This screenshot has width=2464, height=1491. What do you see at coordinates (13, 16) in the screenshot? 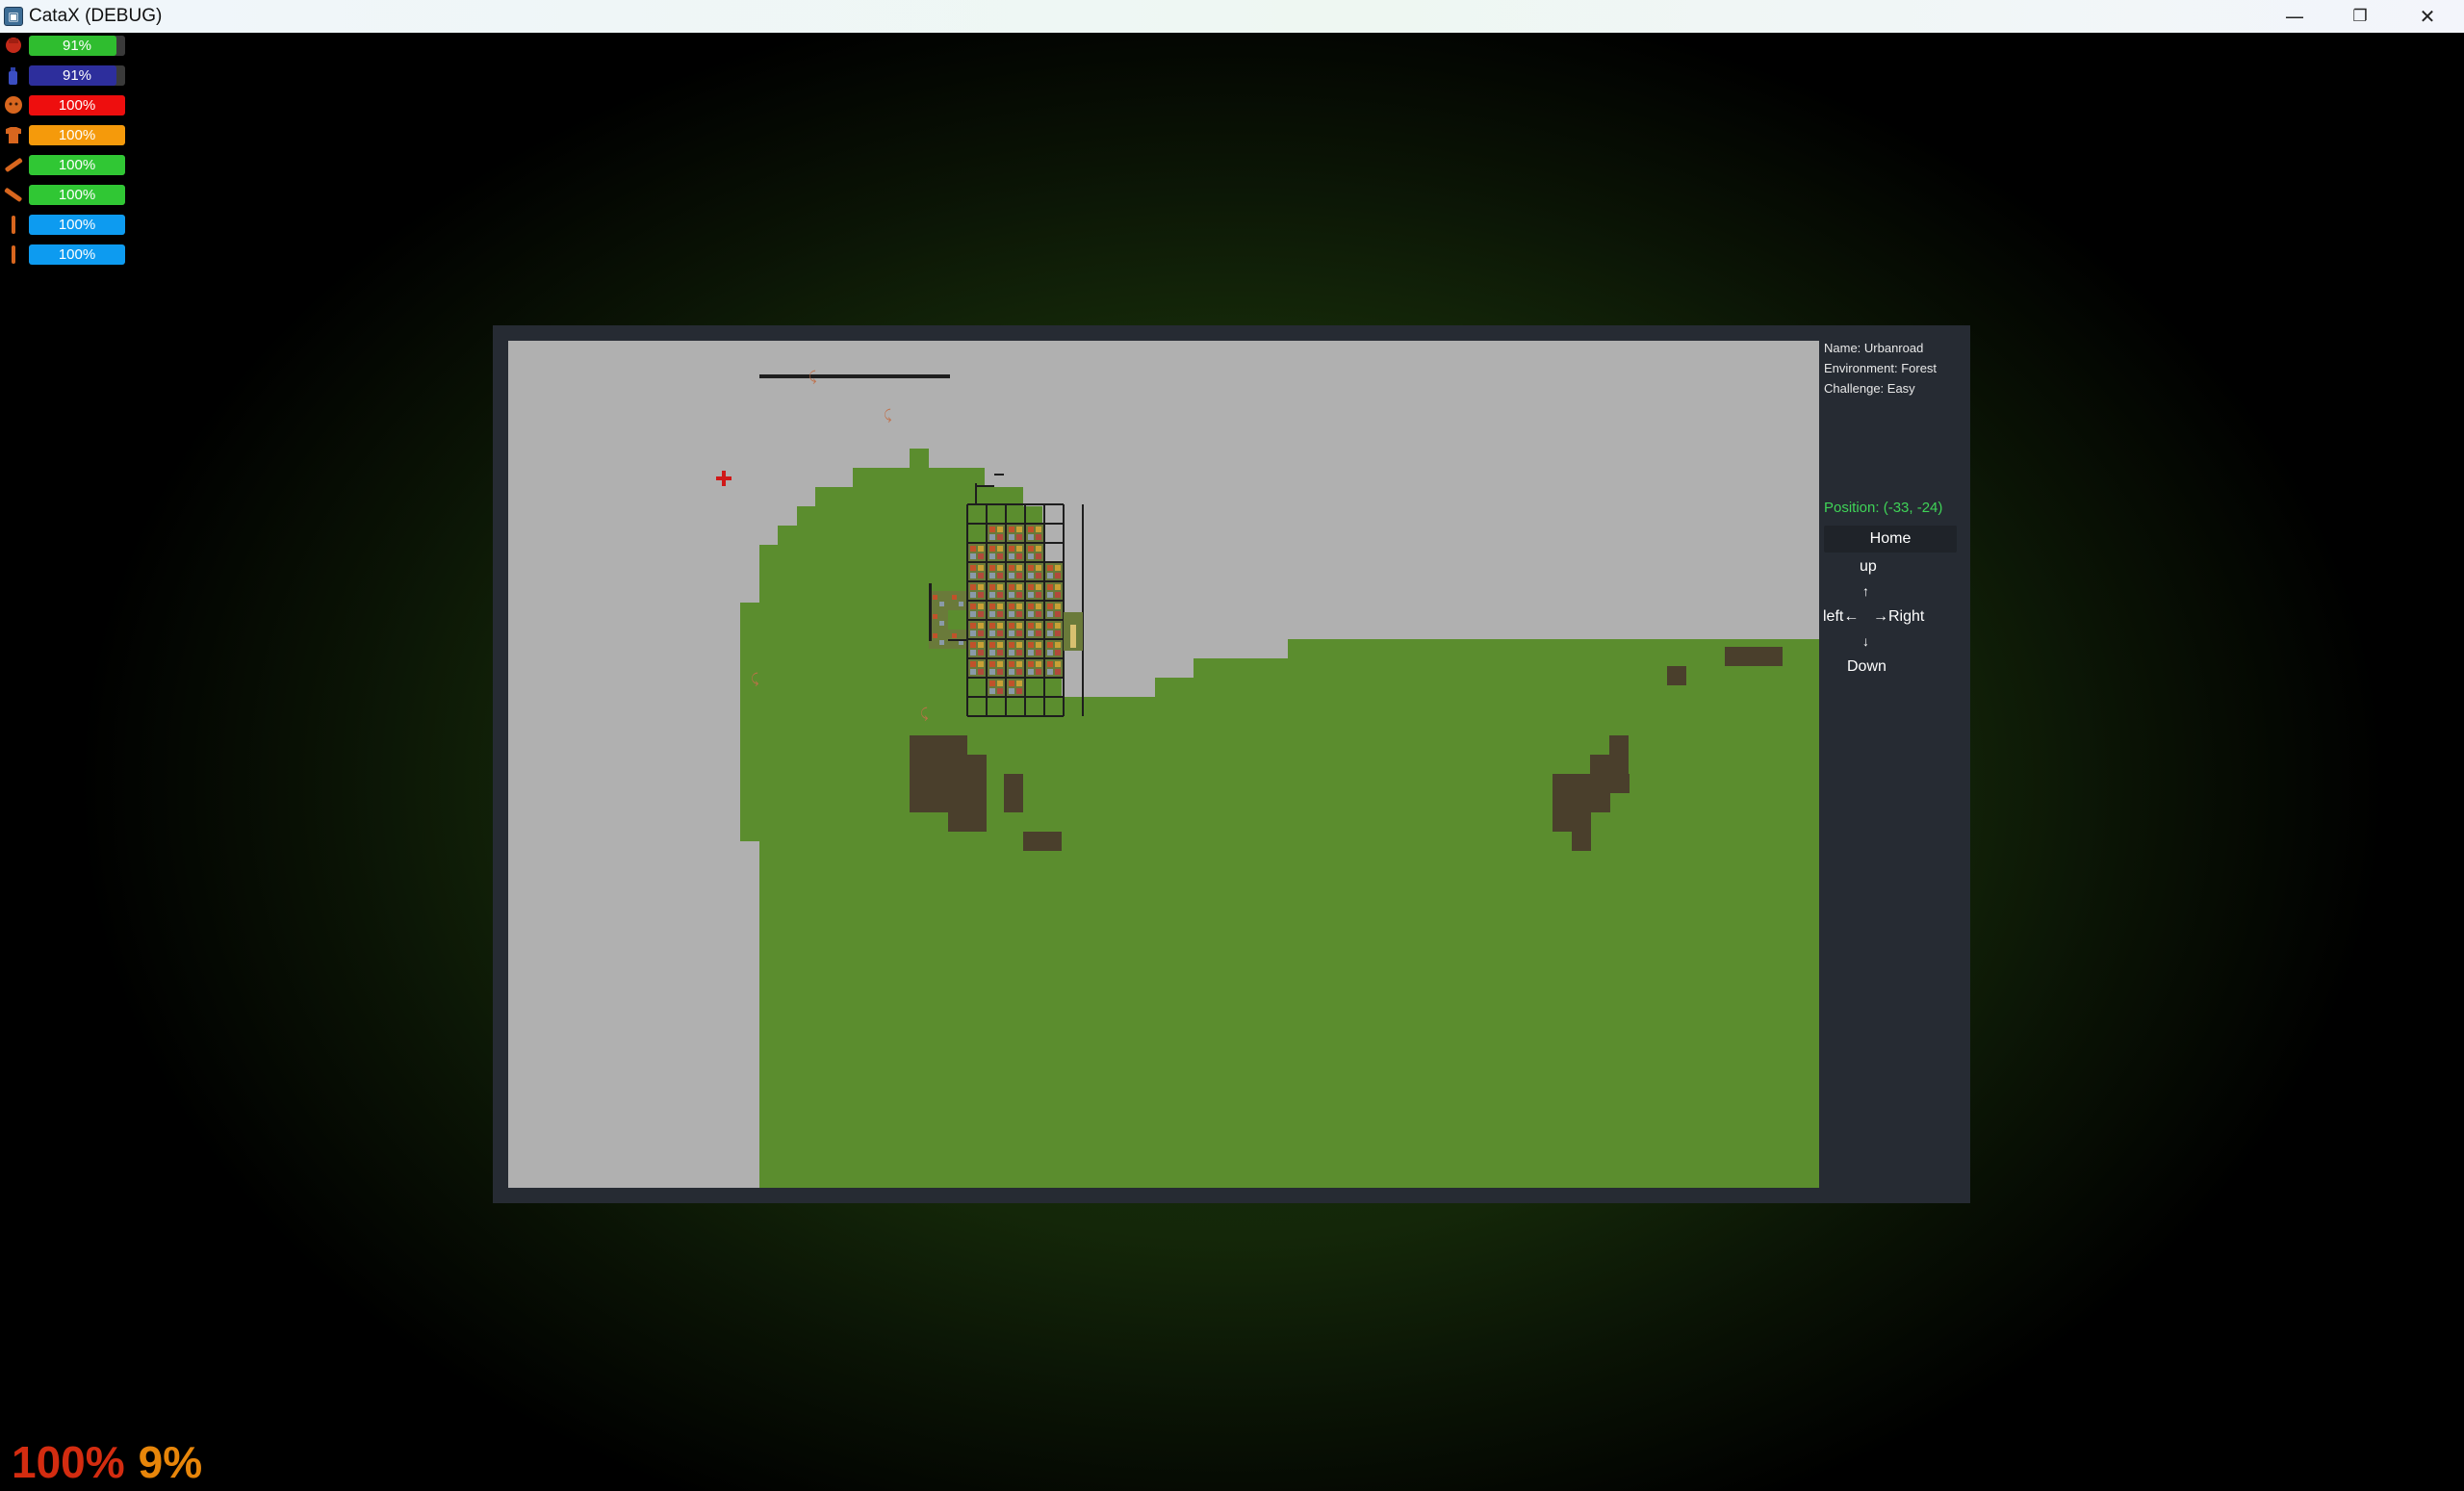
I see `app-icon: ▣` at bounding box center [13, 16].